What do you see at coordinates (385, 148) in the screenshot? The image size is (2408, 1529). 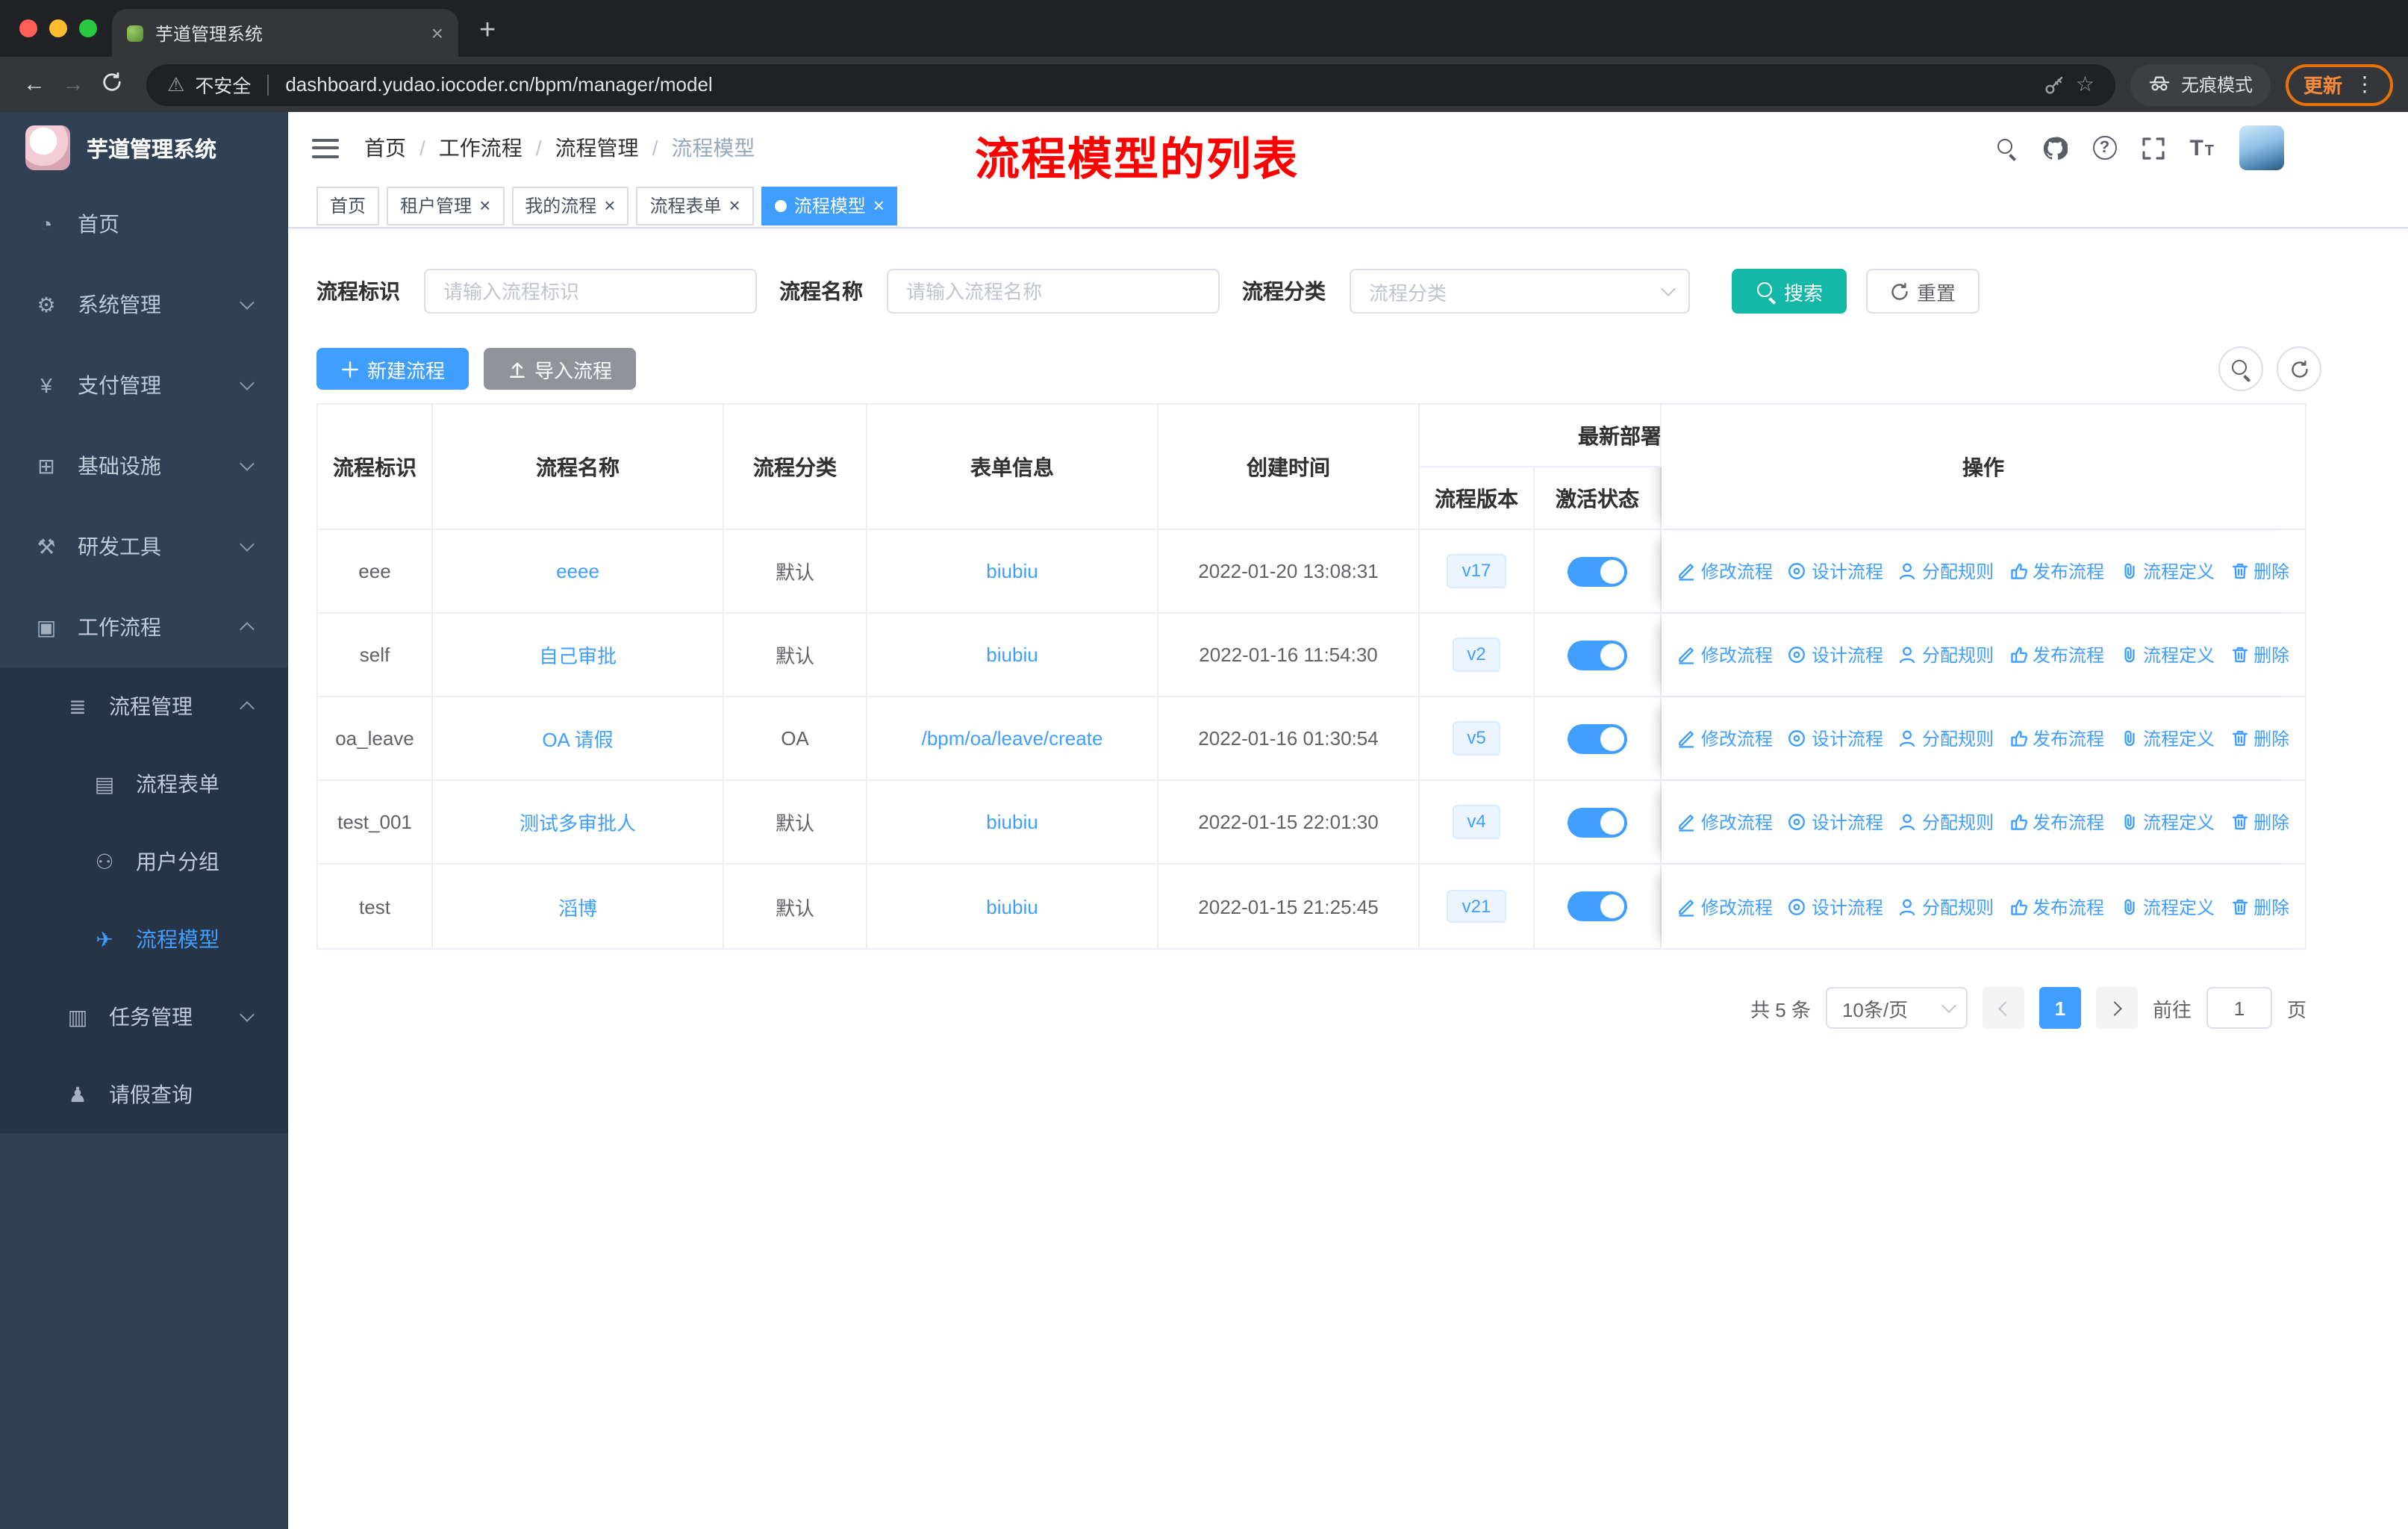 I see `breadcrumb-item: 首页` at bounding box center [385, 148].